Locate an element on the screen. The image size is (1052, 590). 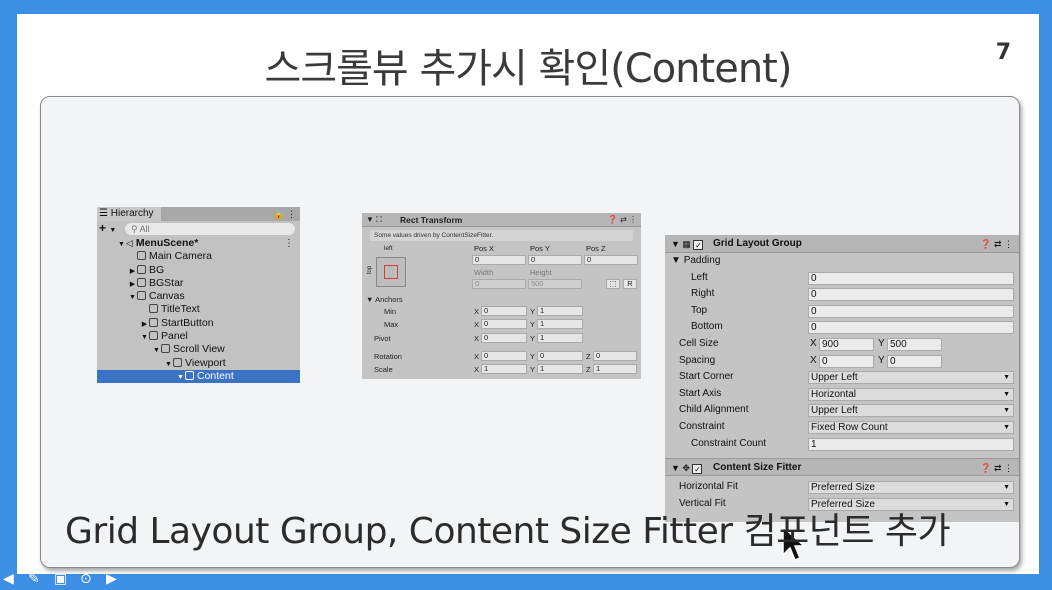
anchor-preset-button is located at coordinates (391, 272).